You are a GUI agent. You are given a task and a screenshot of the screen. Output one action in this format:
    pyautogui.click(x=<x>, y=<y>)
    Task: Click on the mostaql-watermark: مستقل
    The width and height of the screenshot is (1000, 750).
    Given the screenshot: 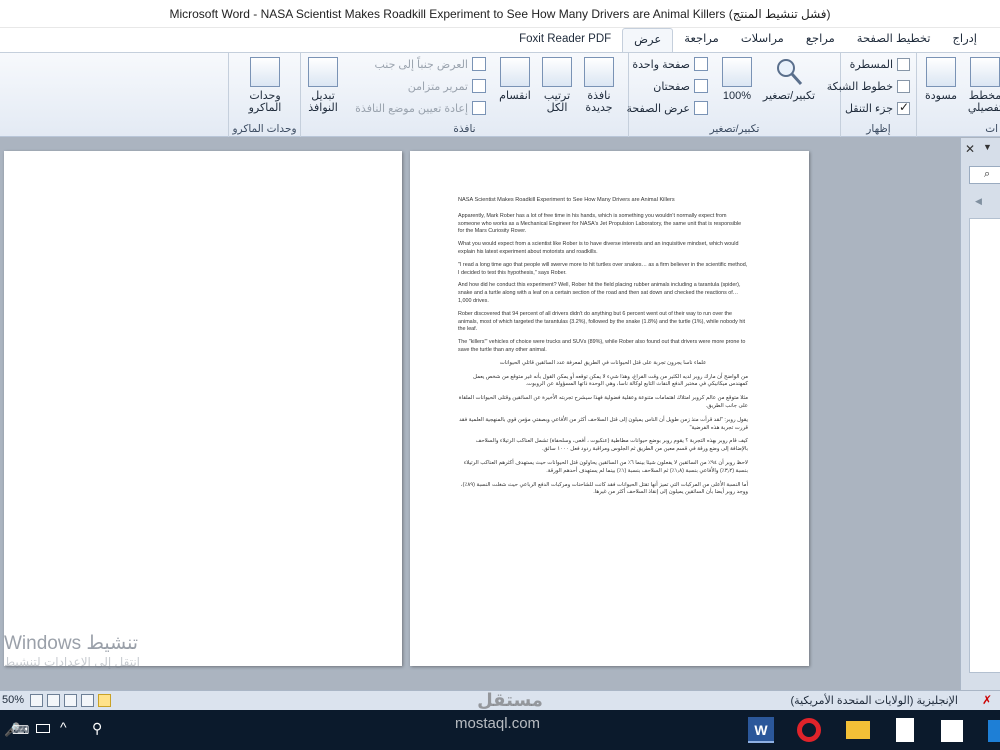 What is the action you would take?
    pyautogui.click(x=510, y=700)
    